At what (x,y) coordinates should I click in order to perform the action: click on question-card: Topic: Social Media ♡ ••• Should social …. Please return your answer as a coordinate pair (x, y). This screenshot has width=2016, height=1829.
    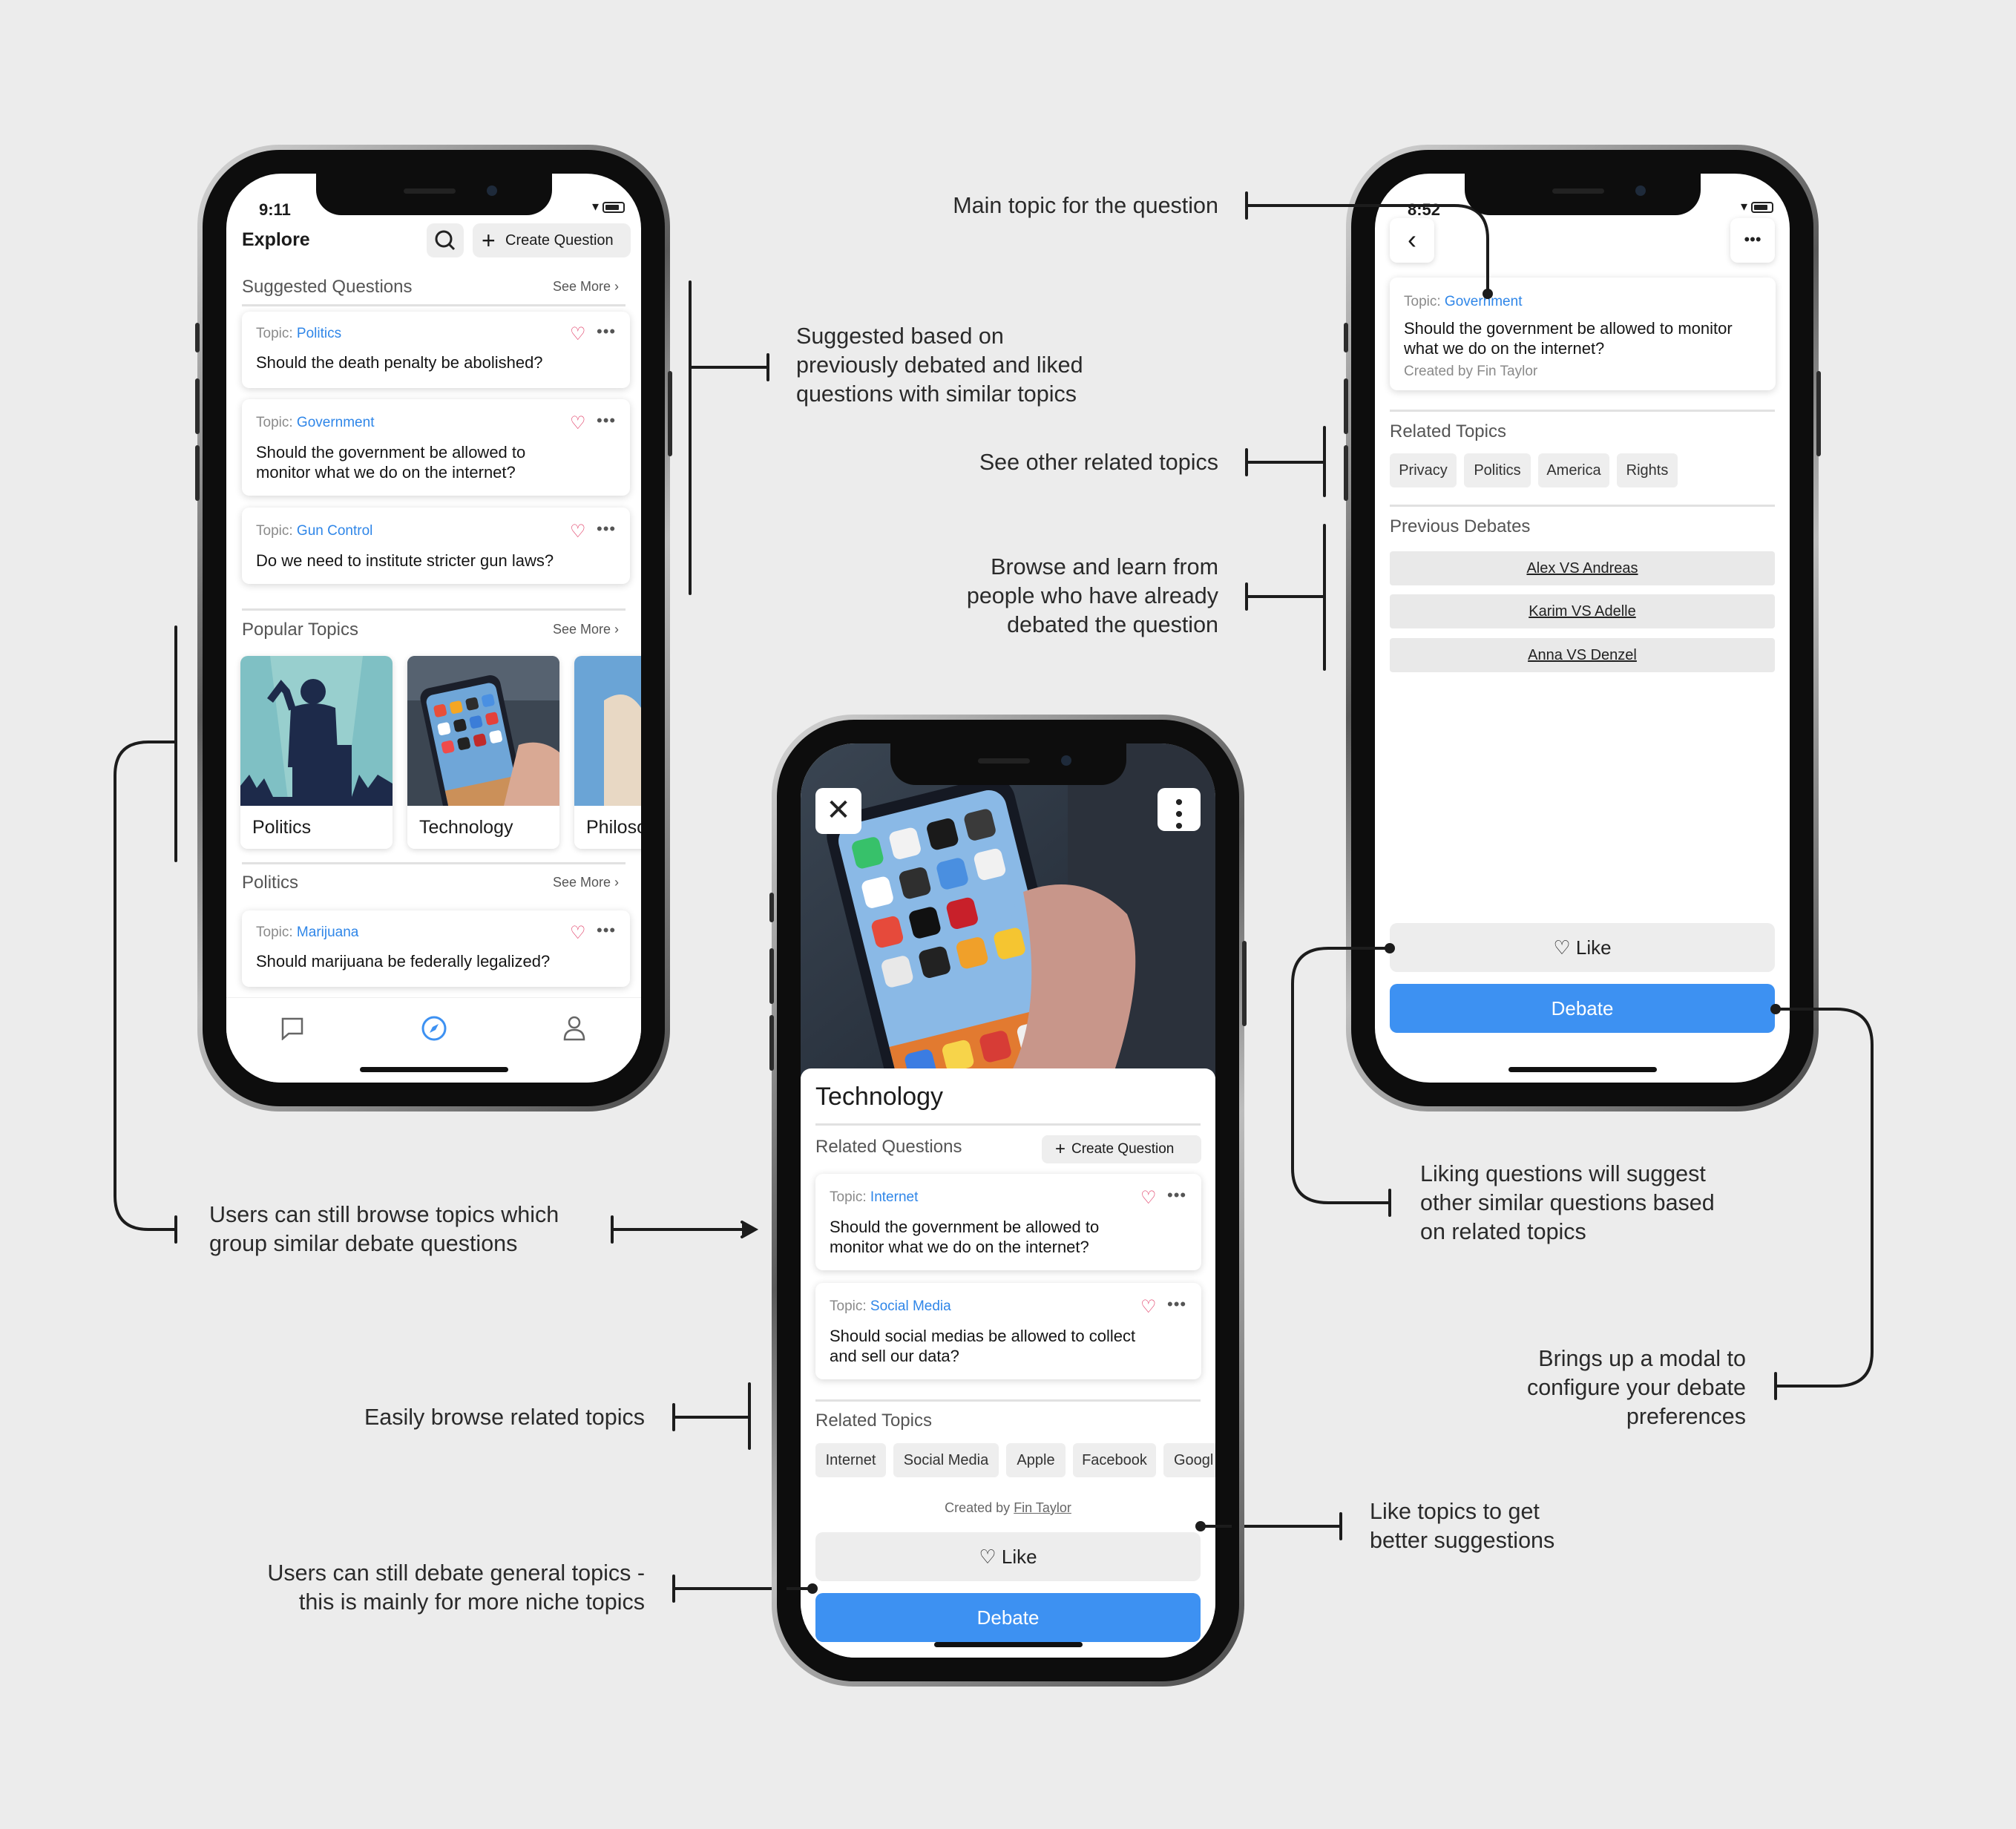
    Looking at the image, I should click on (1008, 1331).